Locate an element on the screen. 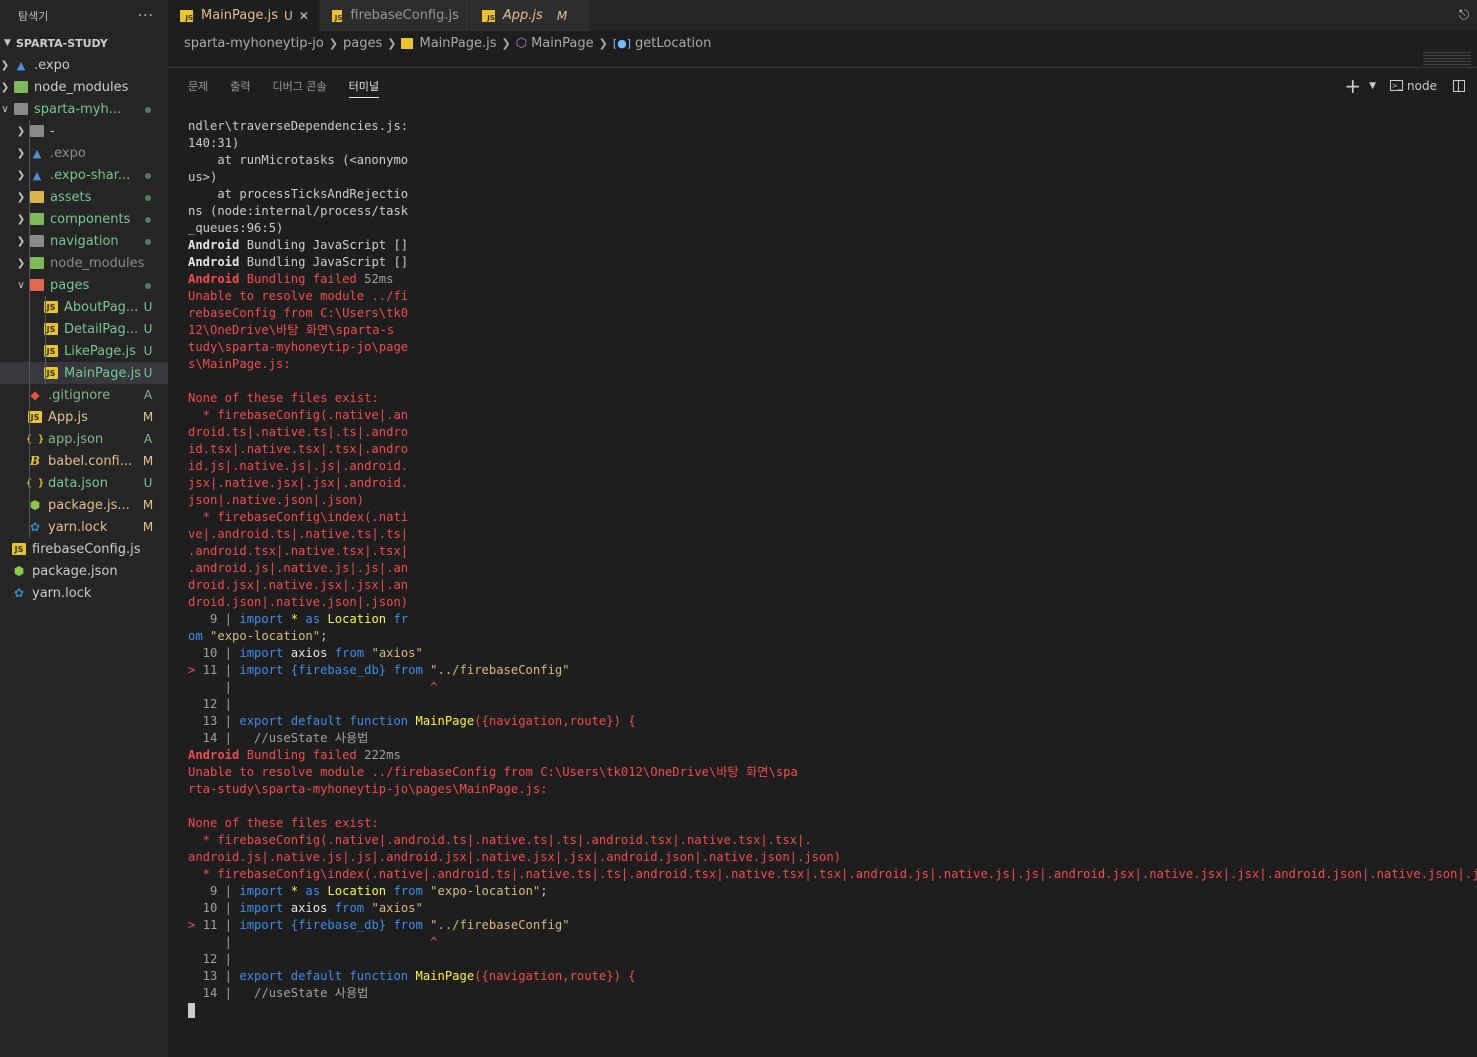 The image size is (1477, 1057). panel-actions: + ▼ >_ node is located at coordinates (1404, 85).